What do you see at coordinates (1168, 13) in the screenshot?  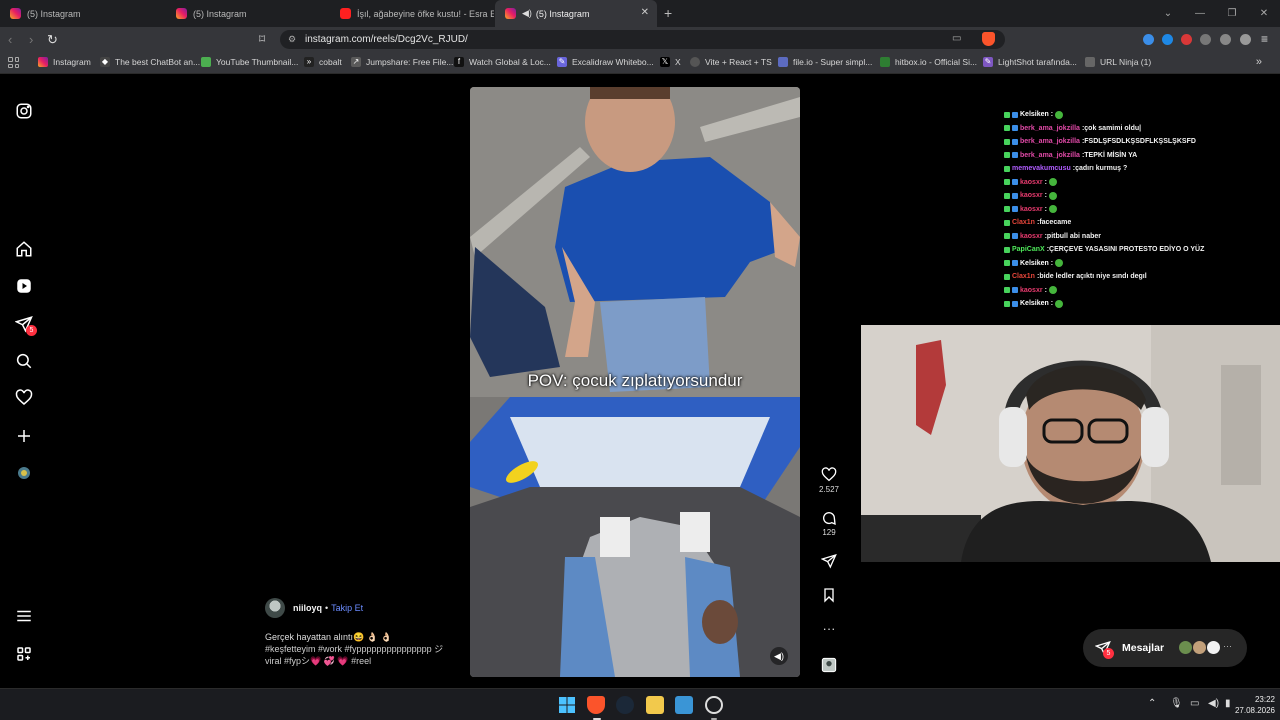 I see `tab-search-icon: ⌄` at bounding box center [1168, 13].